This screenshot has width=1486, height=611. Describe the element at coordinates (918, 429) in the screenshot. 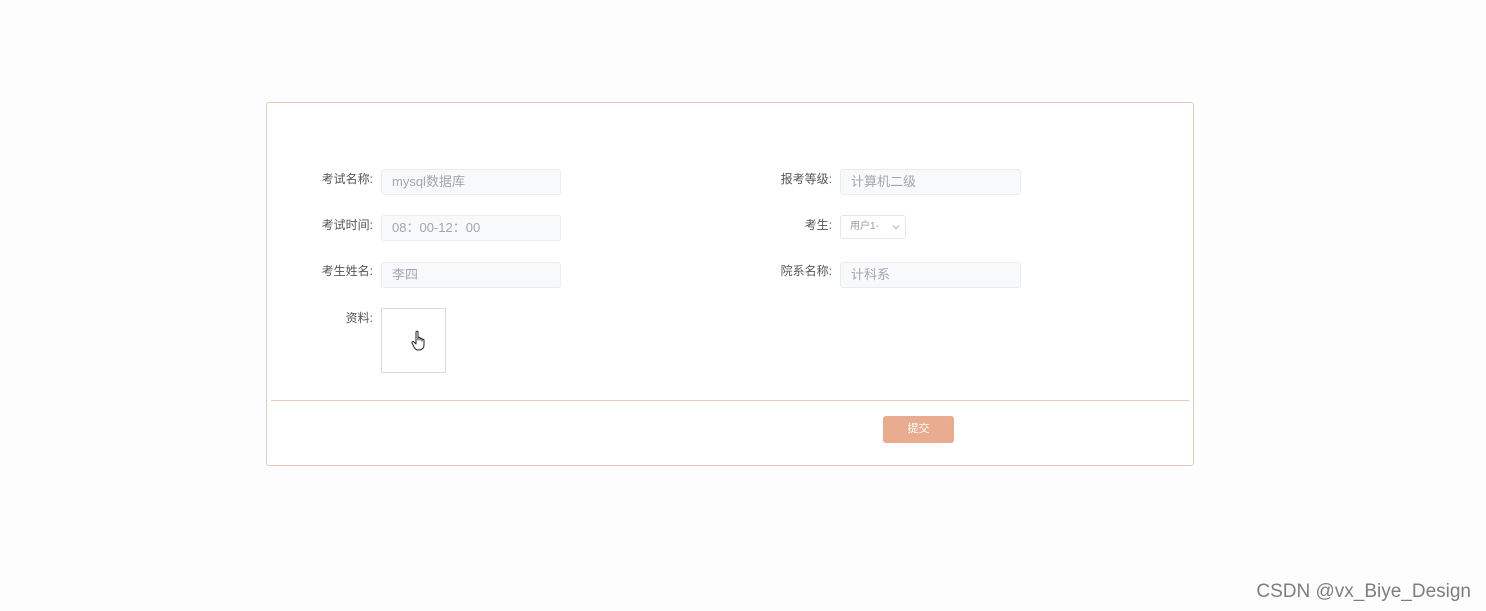

I see `submit-button: 提交` at that location.